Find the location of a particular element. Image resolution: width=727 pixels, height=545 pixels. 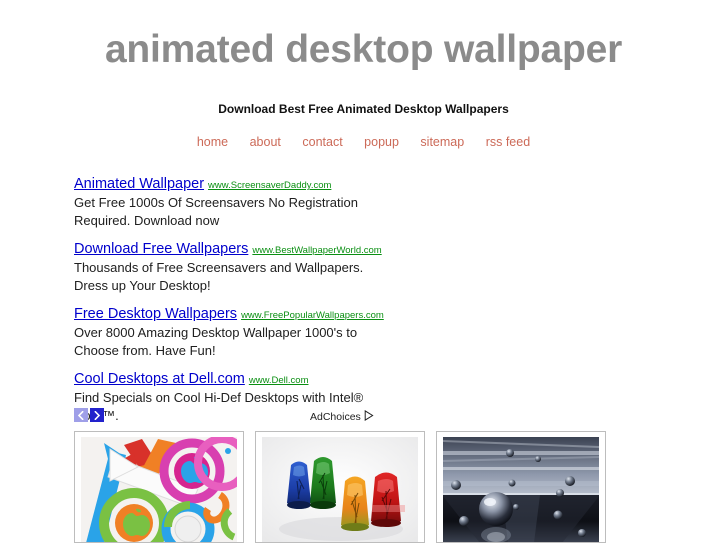

nav-item-rss-feed: rss feed is located at coordinates (508, 142).